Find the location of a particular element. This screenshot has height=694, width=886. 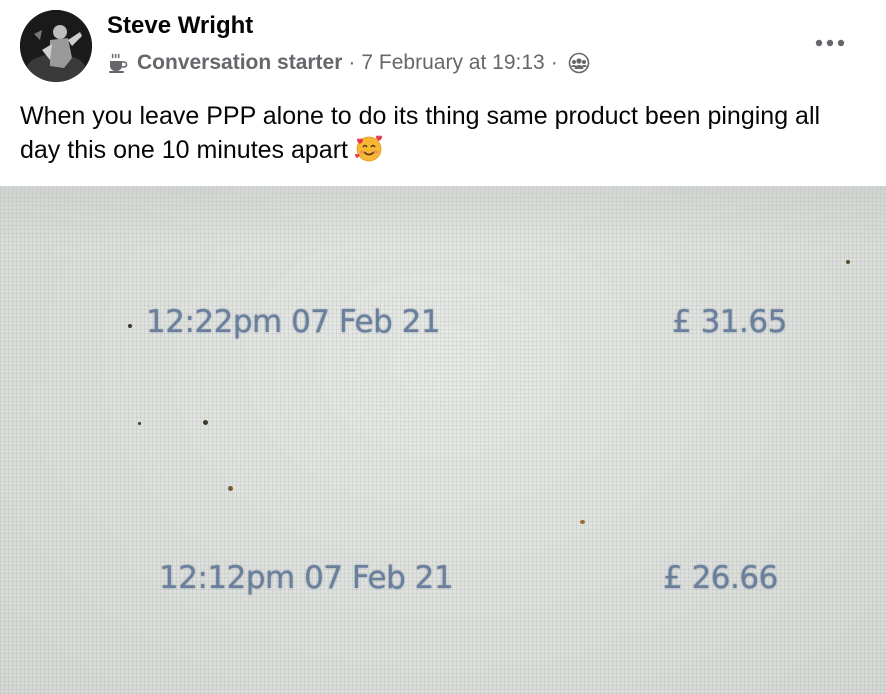

sale-time: 12:22pm 07 Feb 21 is located at coordinates (293, 322).